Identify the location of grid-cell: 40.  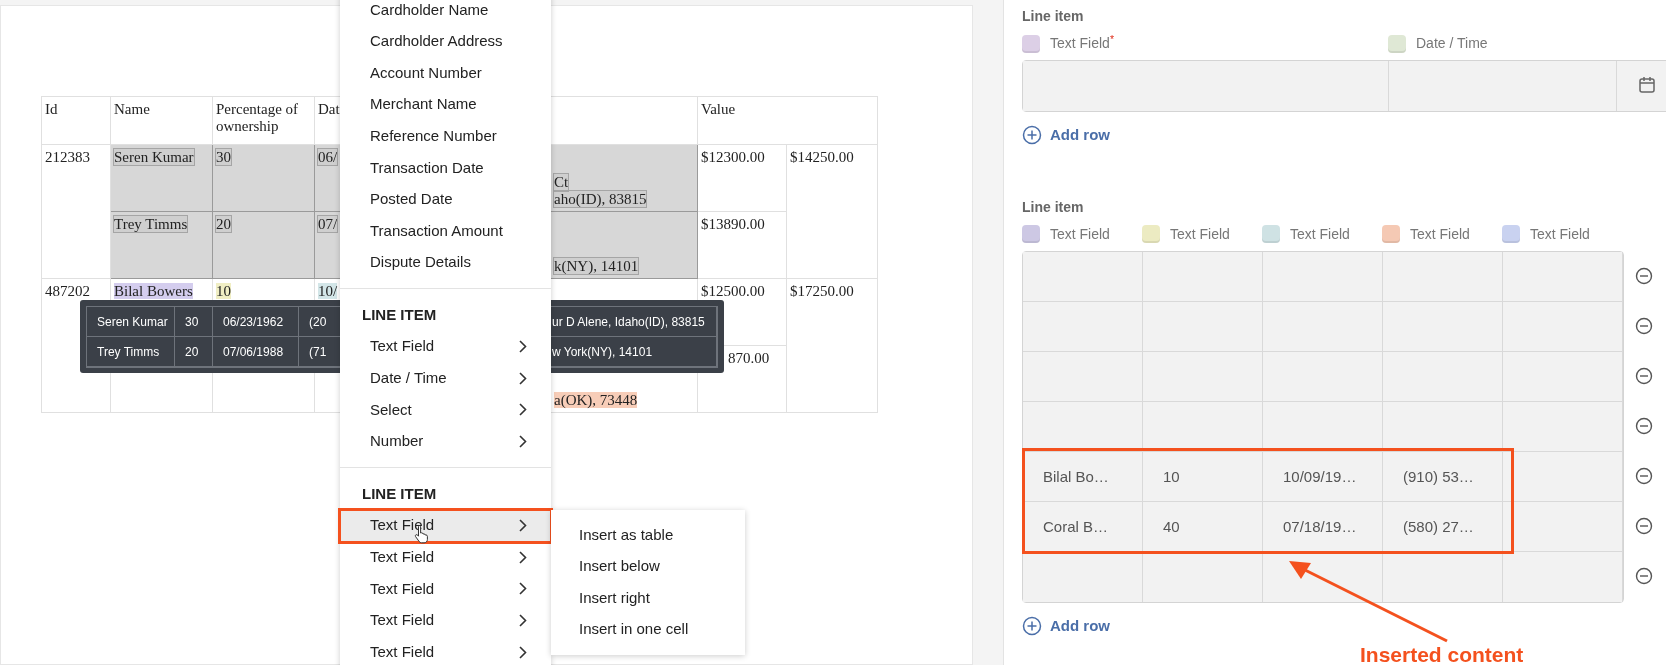
(1203, 526).